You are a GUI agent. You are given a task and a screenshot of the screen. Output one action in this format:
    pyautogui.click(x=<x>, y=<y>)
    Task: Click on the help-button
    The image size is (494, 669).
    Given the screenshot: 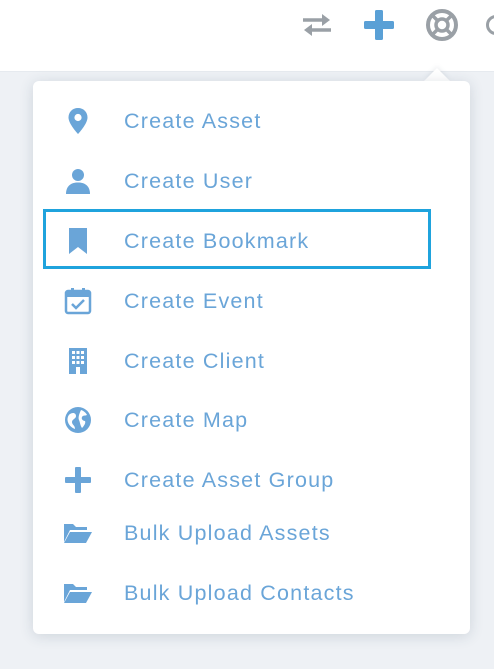 What is the action you would take?
    pyautogui.click(x=442, y=25)
    